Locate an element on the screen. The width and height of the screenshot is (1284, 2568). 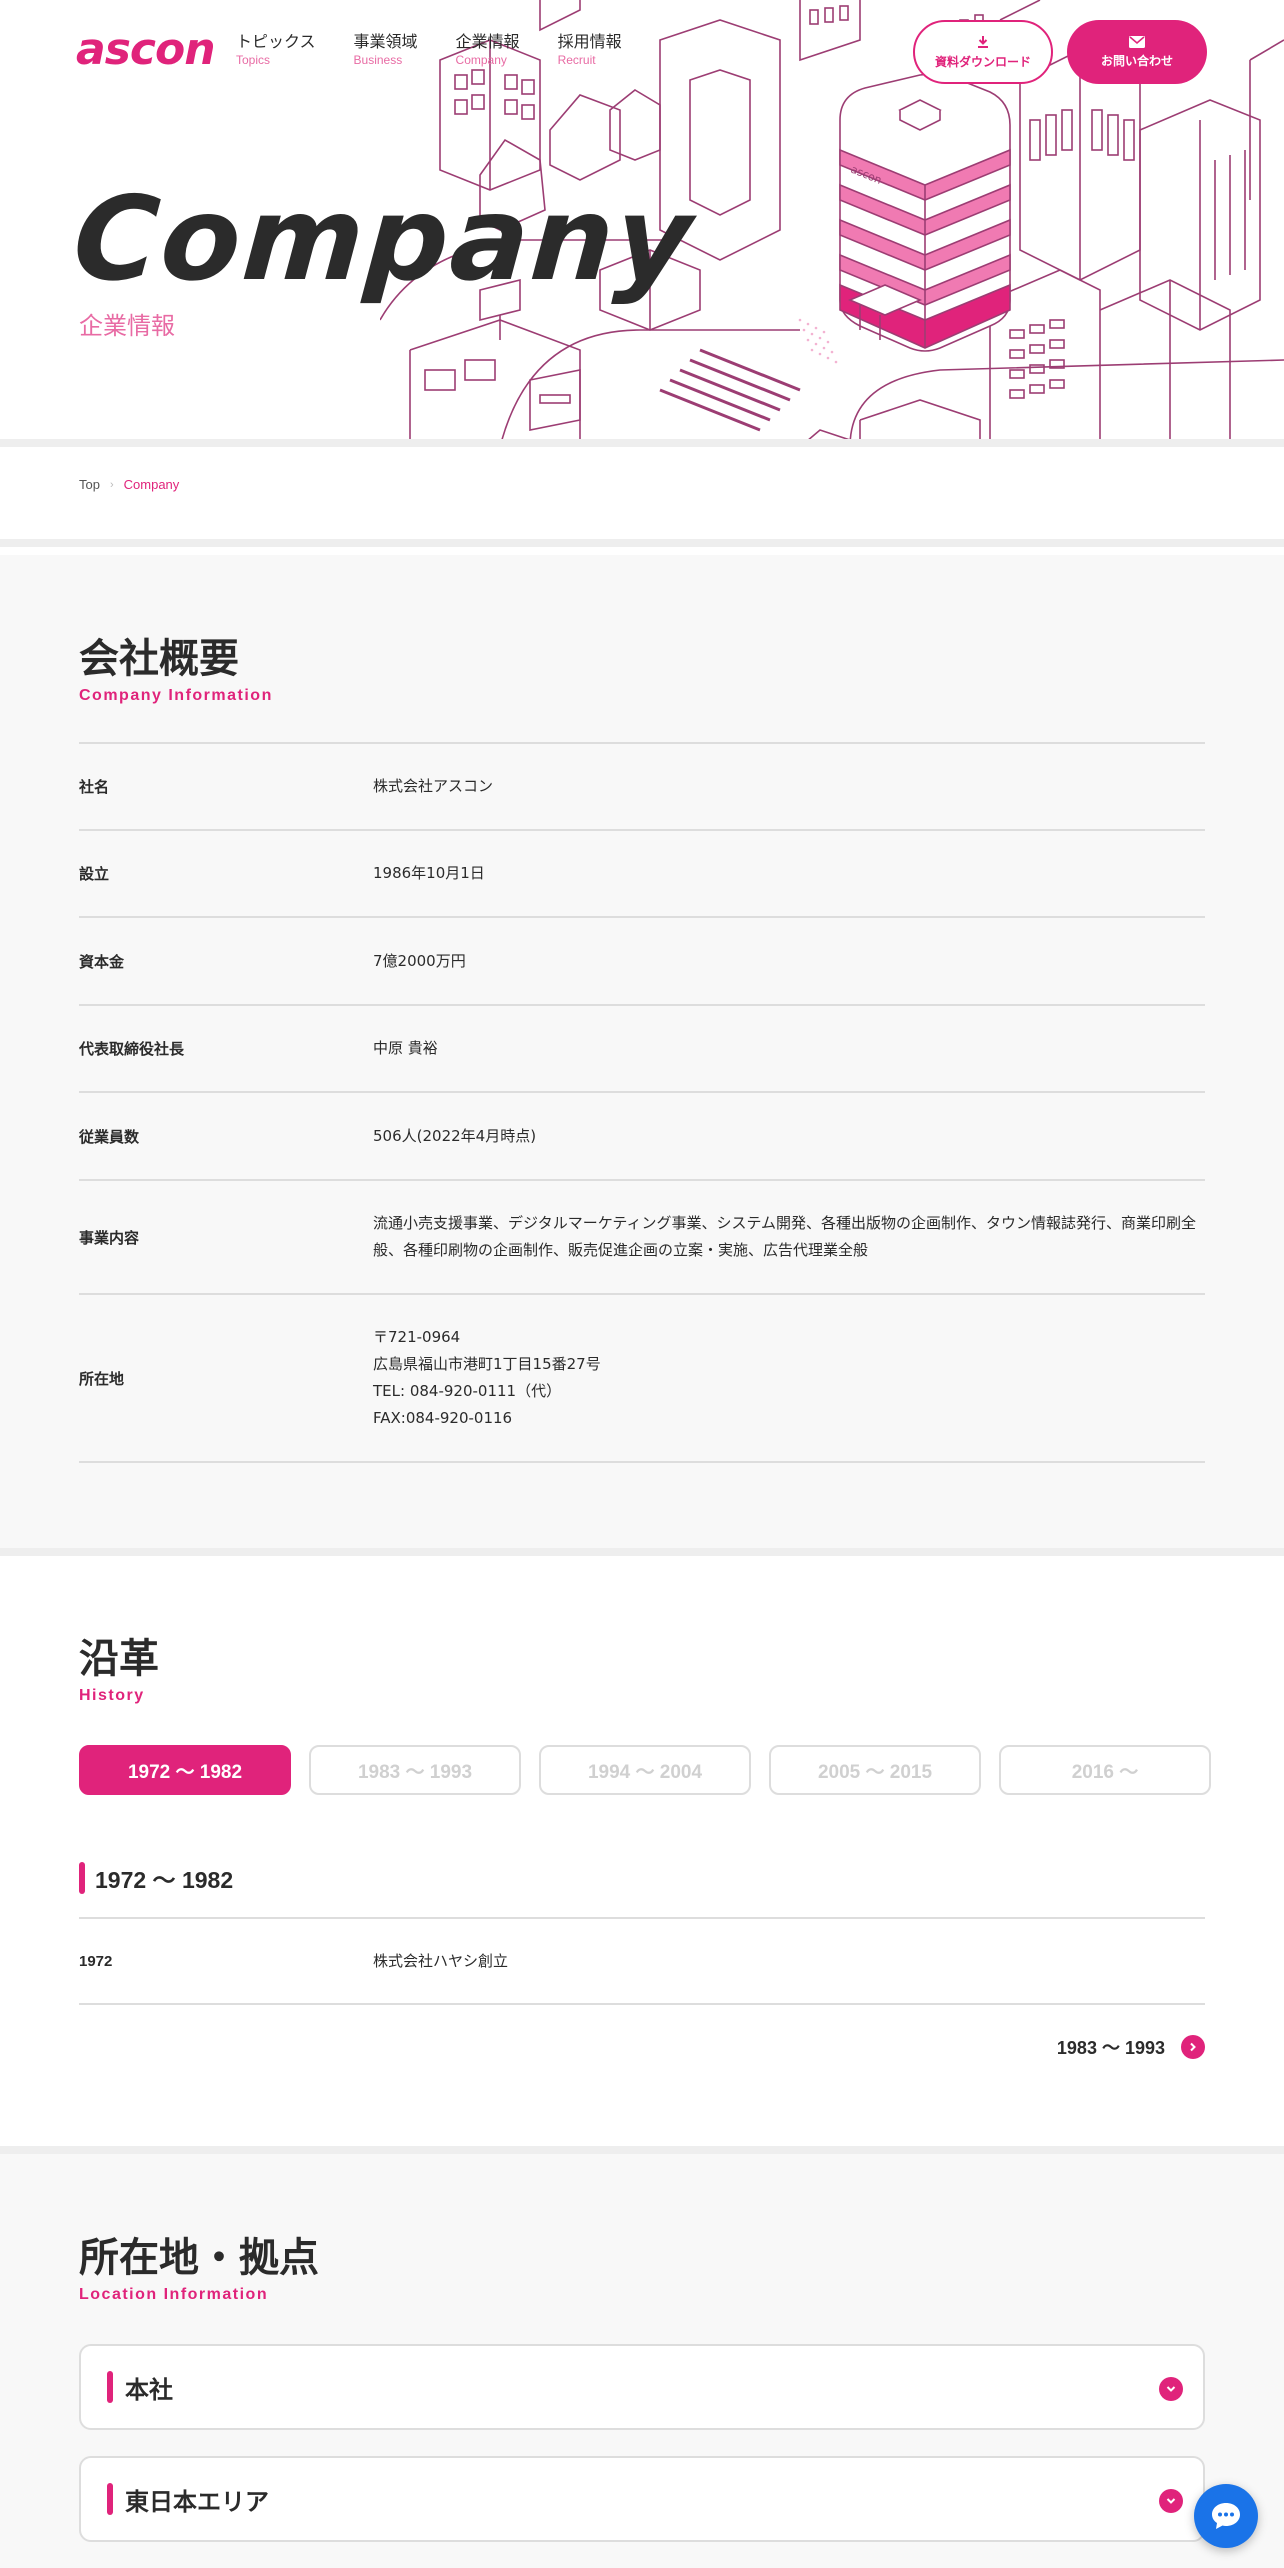
history-event: 株式会社ハヤシ創立 is located at coordinates (441, 1960).